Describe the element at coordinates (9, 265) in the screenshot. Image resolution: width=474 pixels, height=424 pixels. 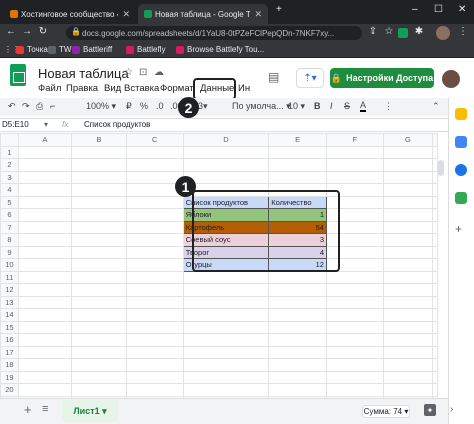
I see `row-header: 10` at that location.